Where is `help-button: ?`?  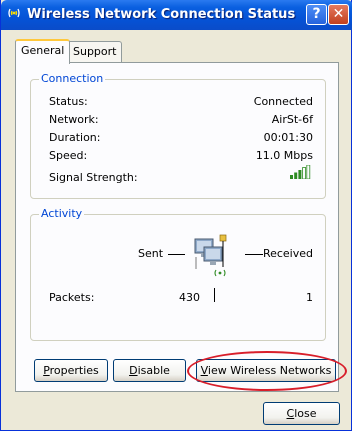
help-button: ? is located at coordinates (316, 14).